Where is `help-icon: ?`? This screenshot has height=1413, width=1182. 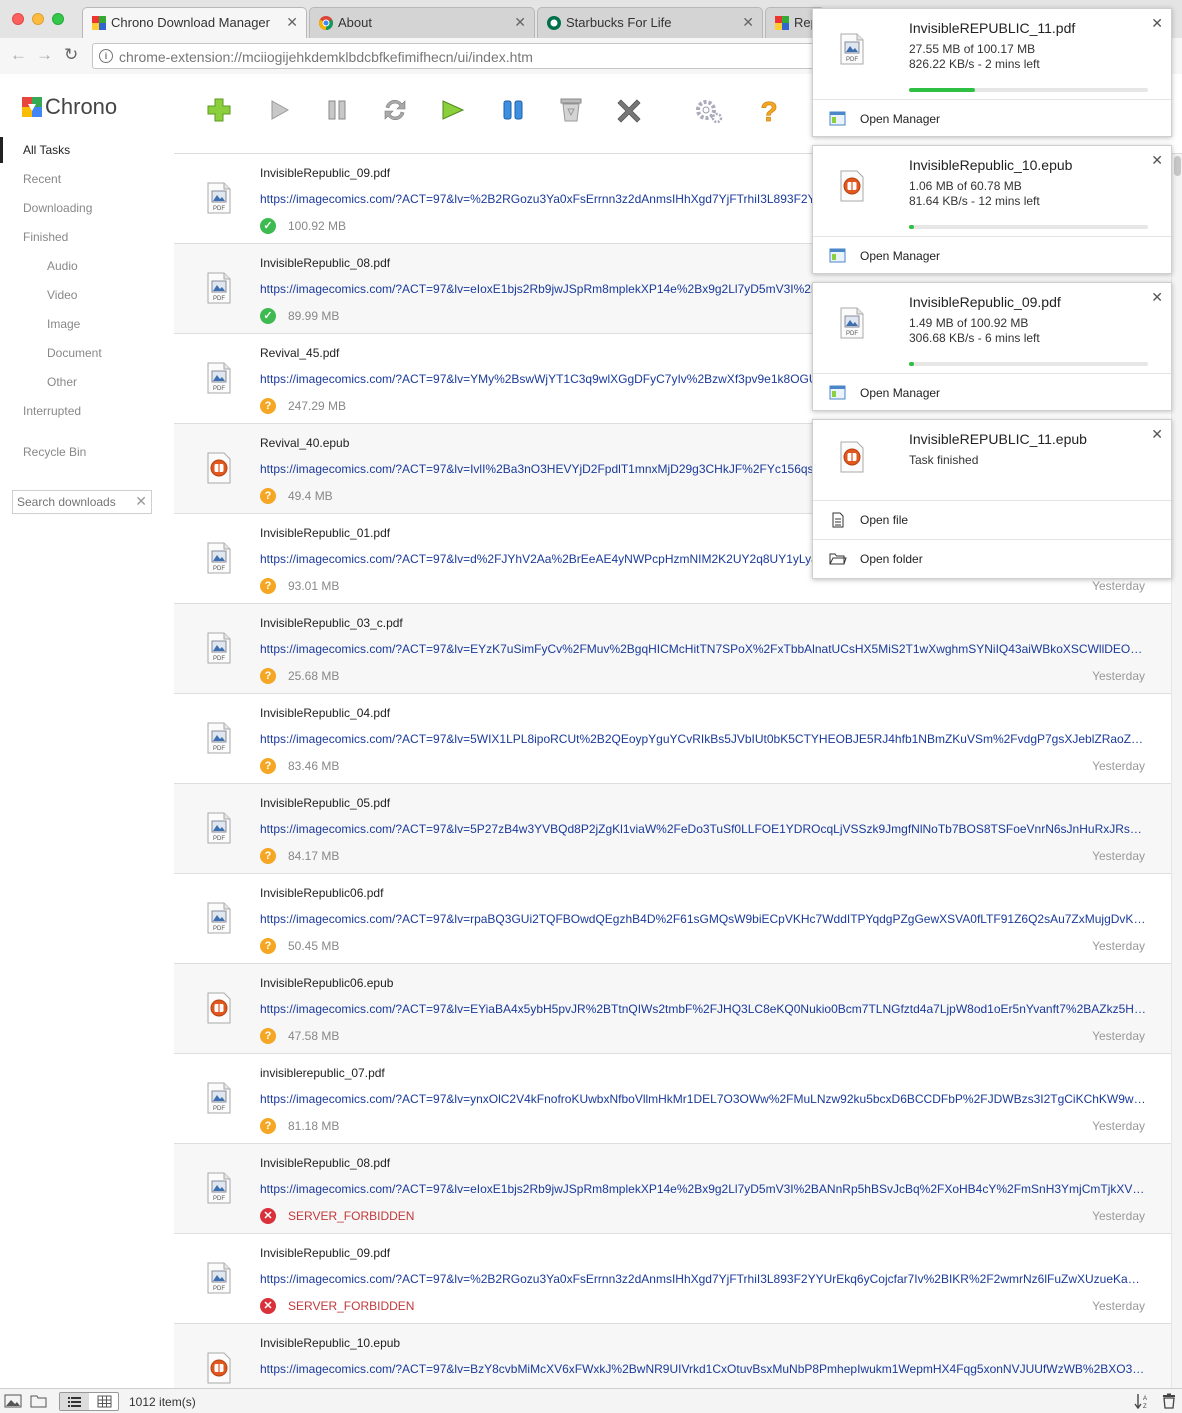
help-icon: ? is located at coordinates (769, 110).